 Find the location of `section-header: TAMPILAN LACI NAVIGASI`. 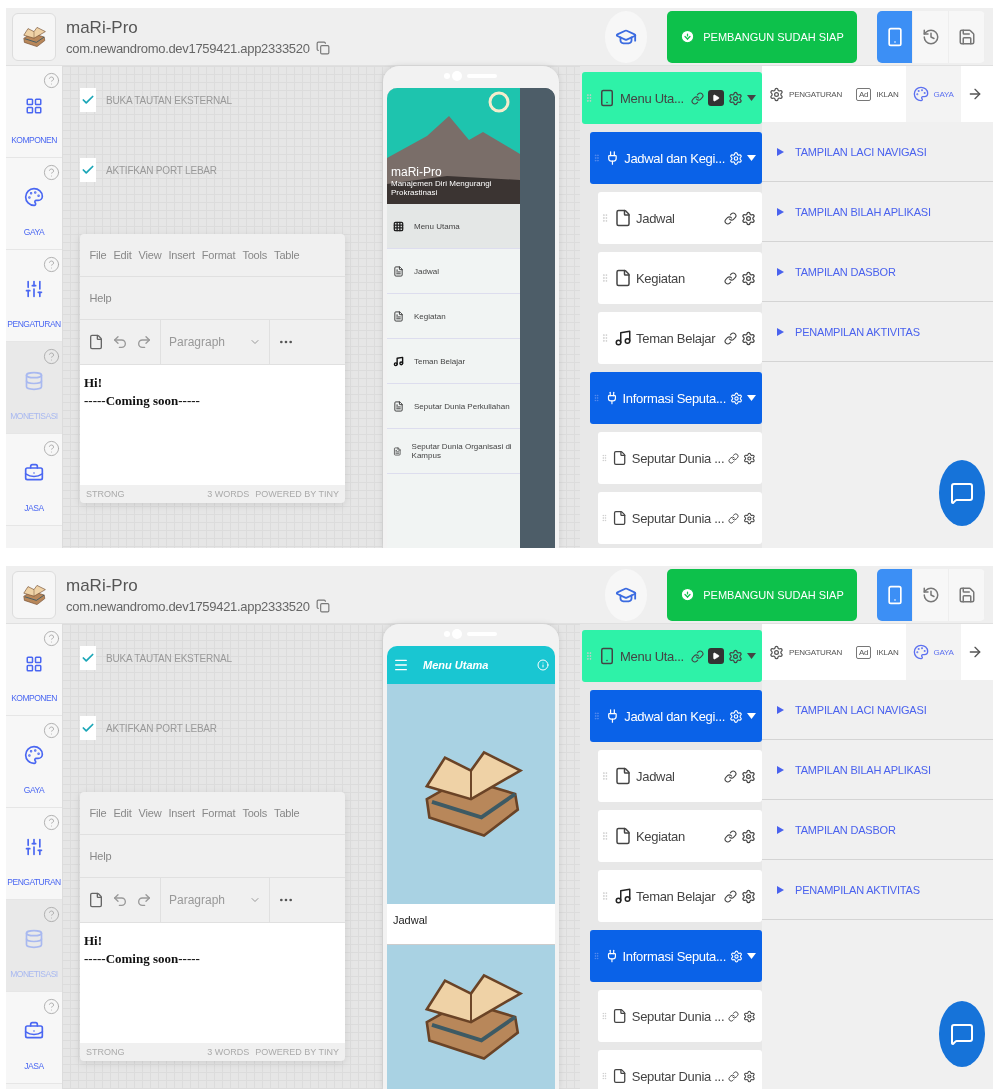

section-header: TAMPILAN LACI NAVIGASI is located at coordinates (877, 152).